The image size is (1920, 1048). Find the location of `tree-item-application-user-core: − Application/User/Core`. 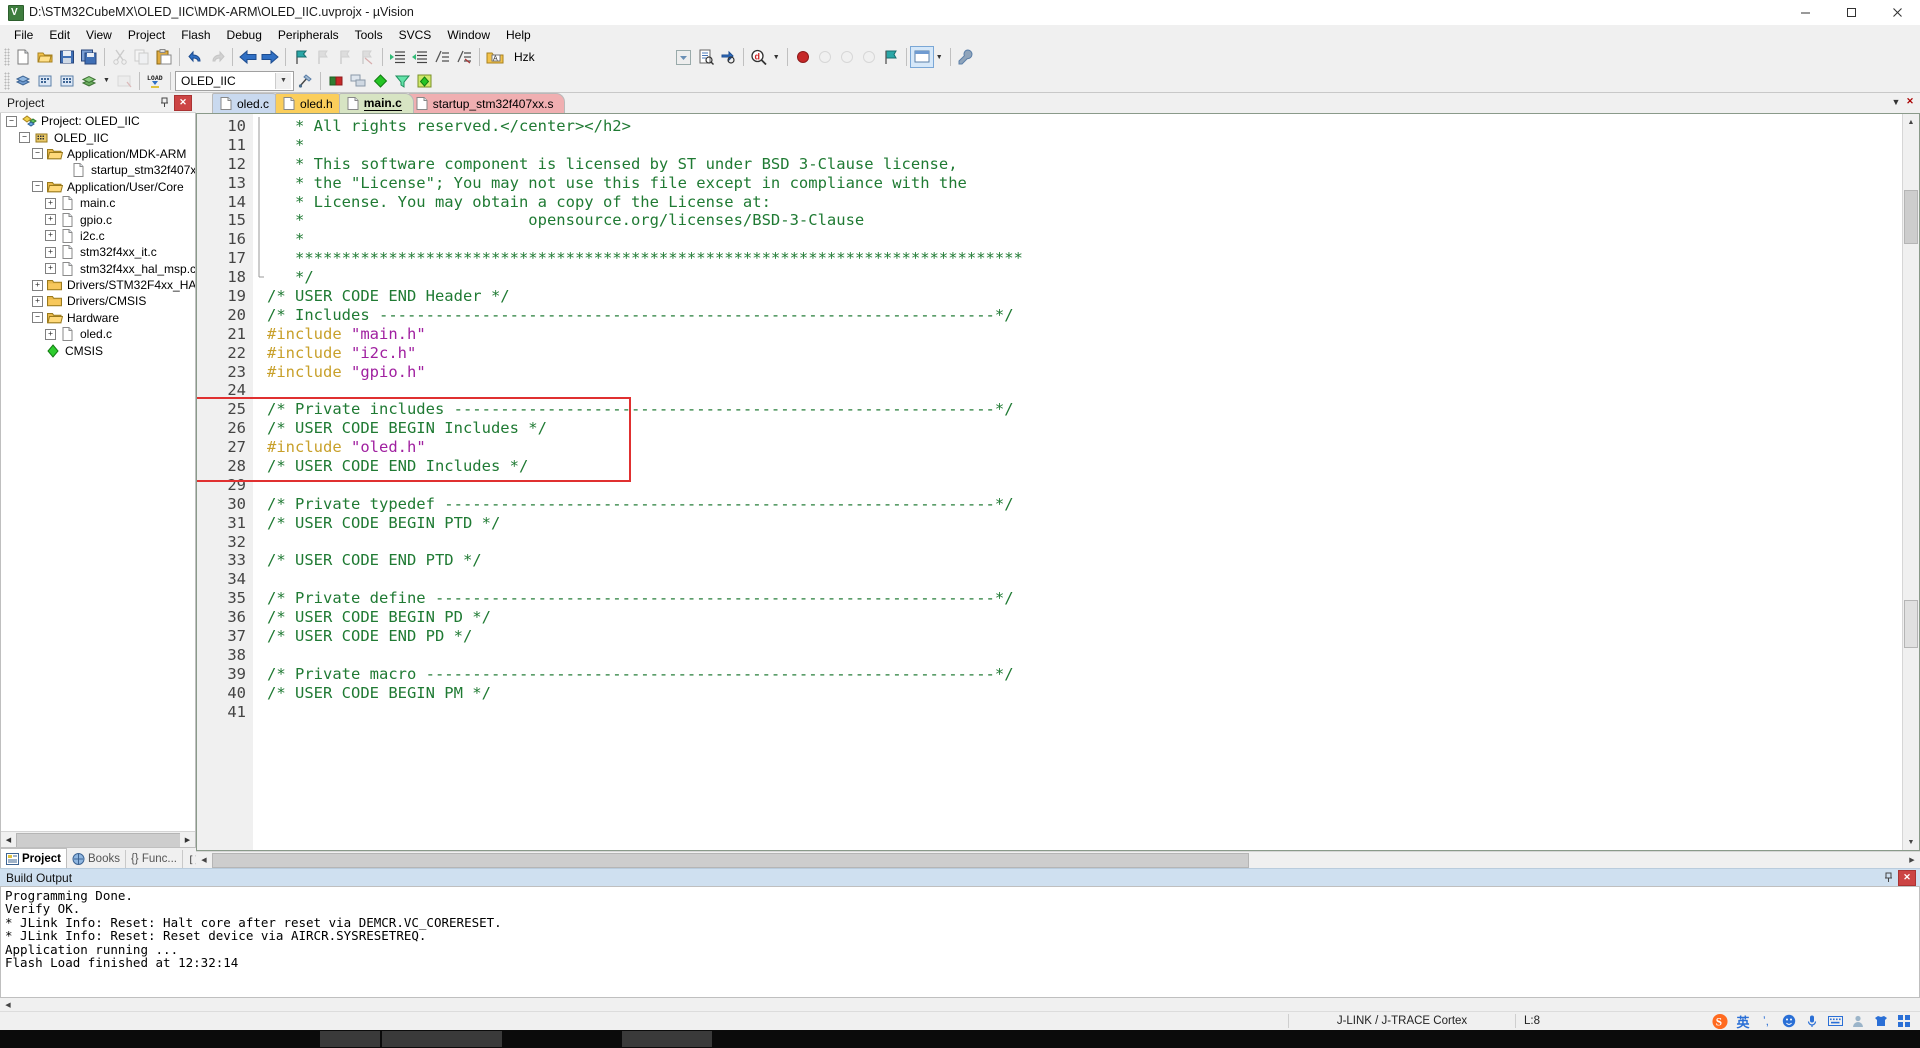

tree-item-application-user-core: − Application/User/Core is located at coordinates (98, 187).